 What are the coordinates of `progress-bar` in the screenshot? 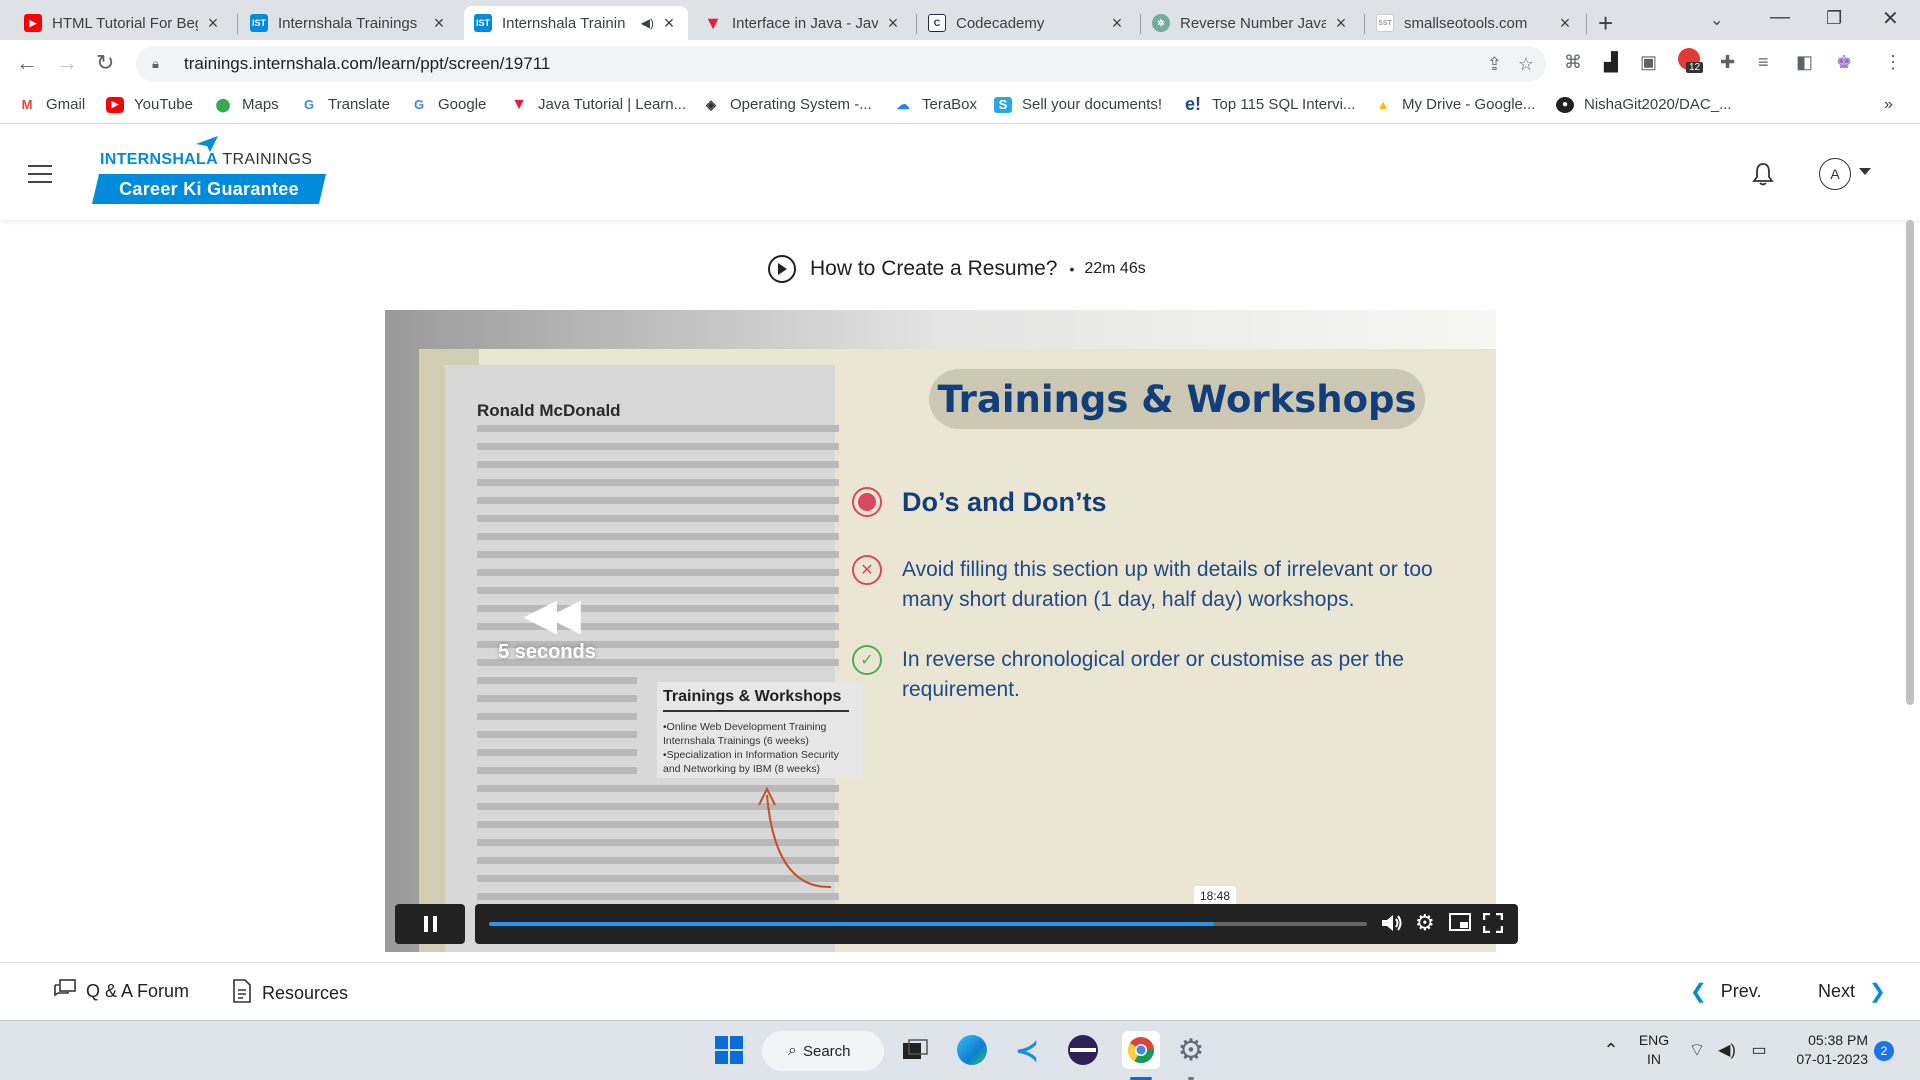 It's located at (928, 924).